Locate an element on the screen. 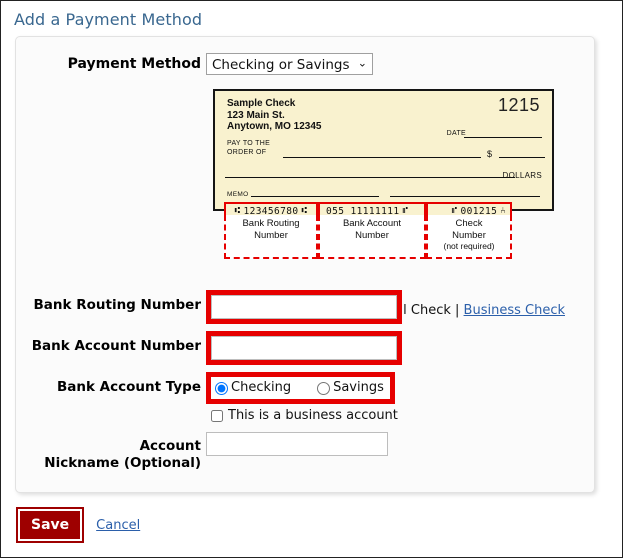 The image size is (625, 560). check-payer-name: Sample Check is located at coordinates (261, 103).